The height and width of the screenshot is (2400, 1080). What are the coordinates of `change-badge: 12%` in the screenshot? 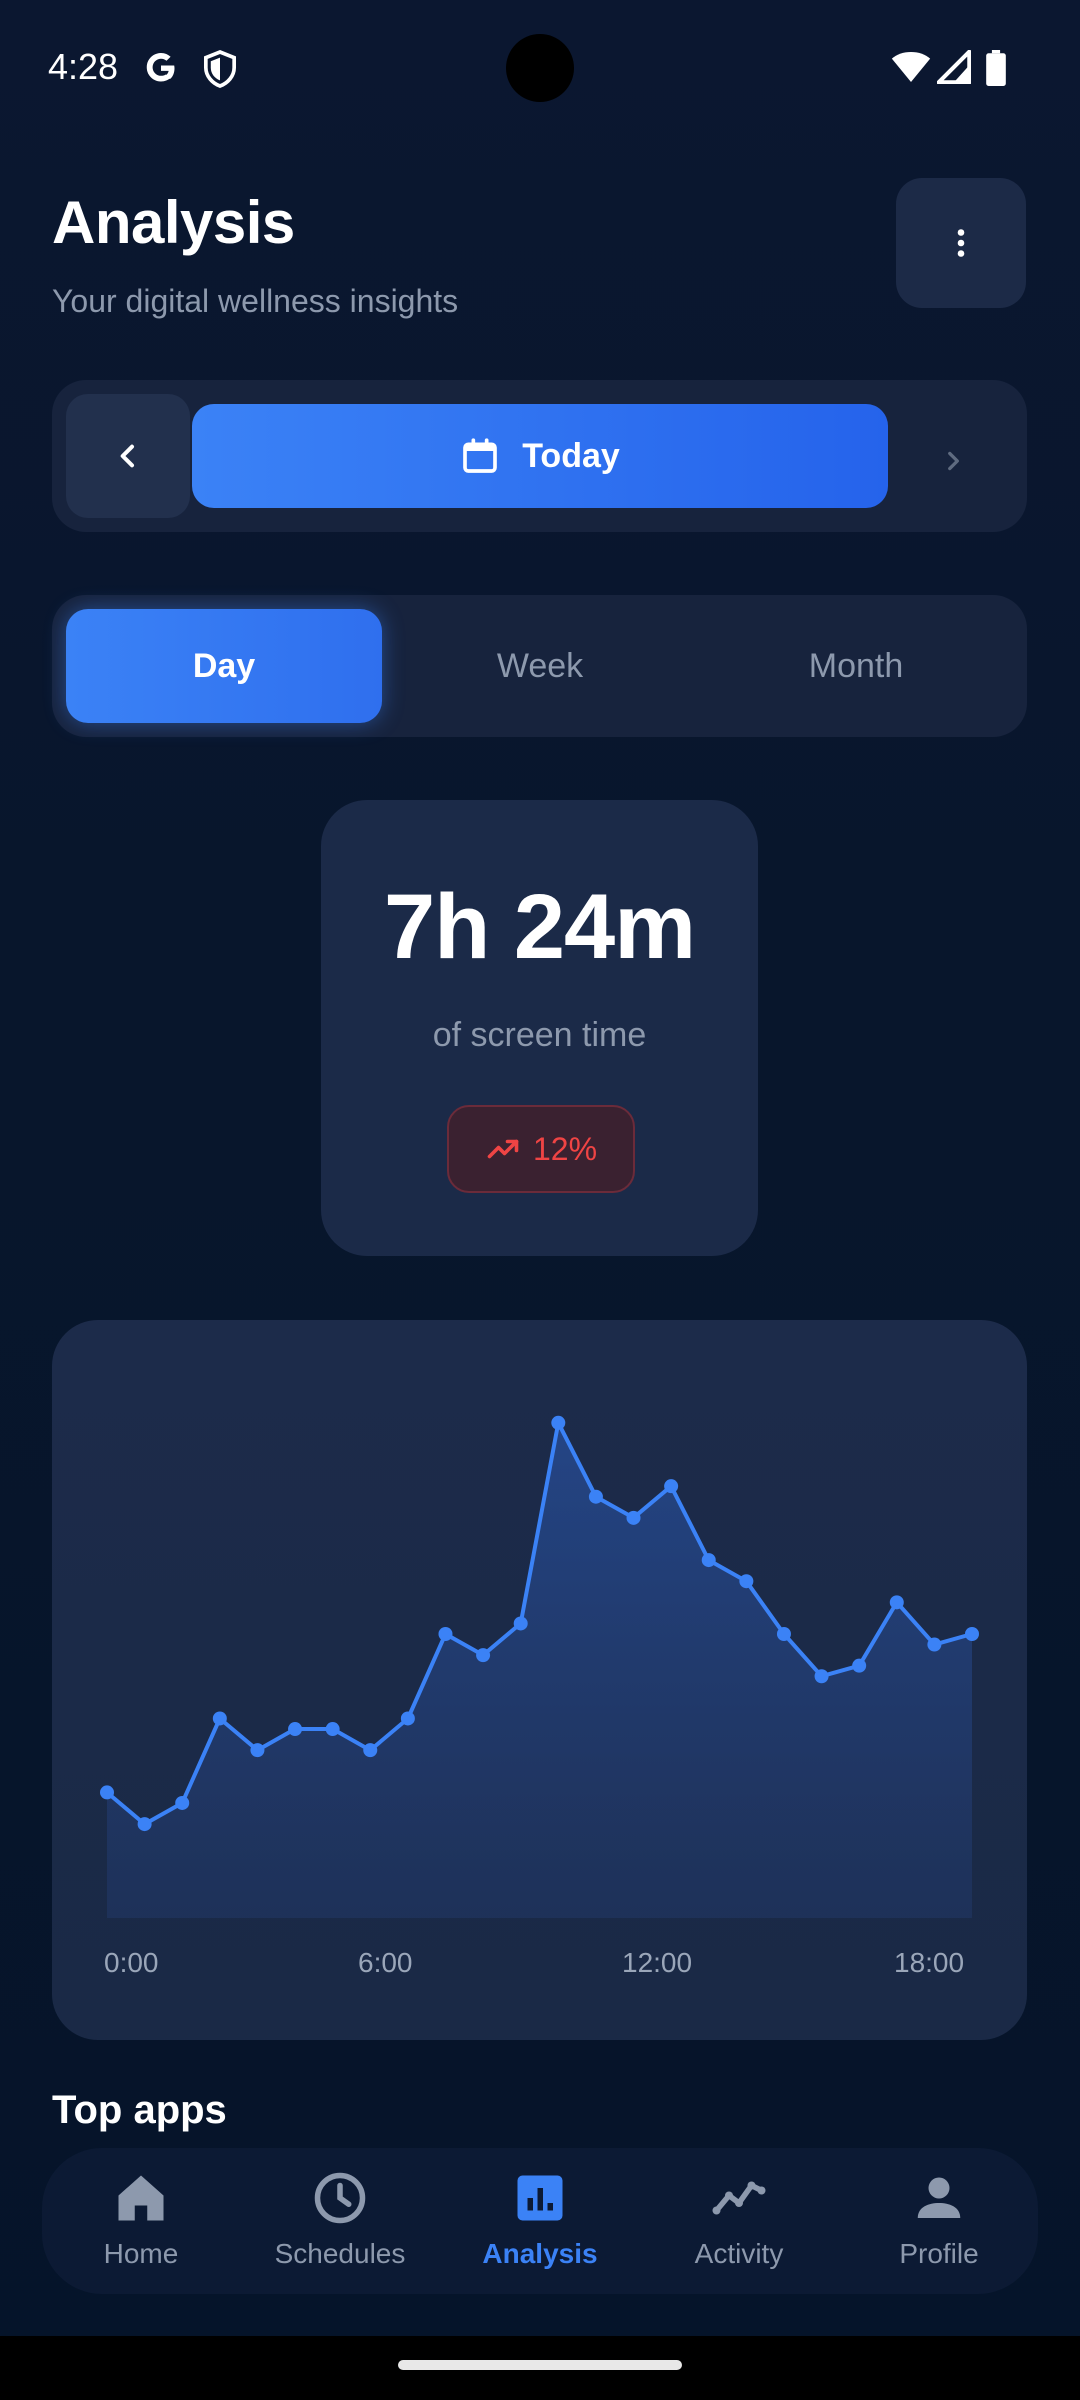 It's located at (541, 1149).